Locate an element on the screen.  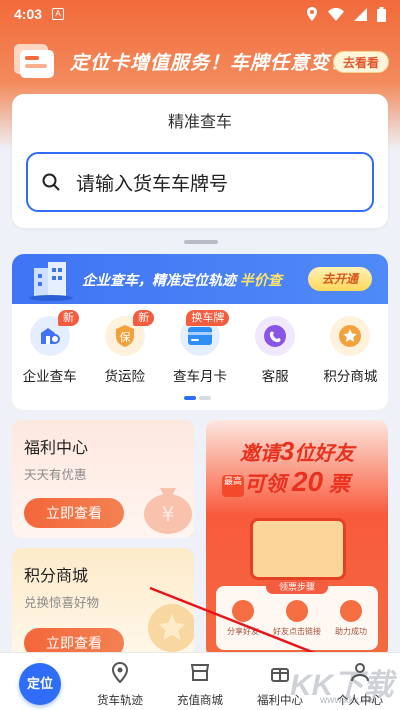
promo-go-button: 去看看 is located at coordinates (361, 62).